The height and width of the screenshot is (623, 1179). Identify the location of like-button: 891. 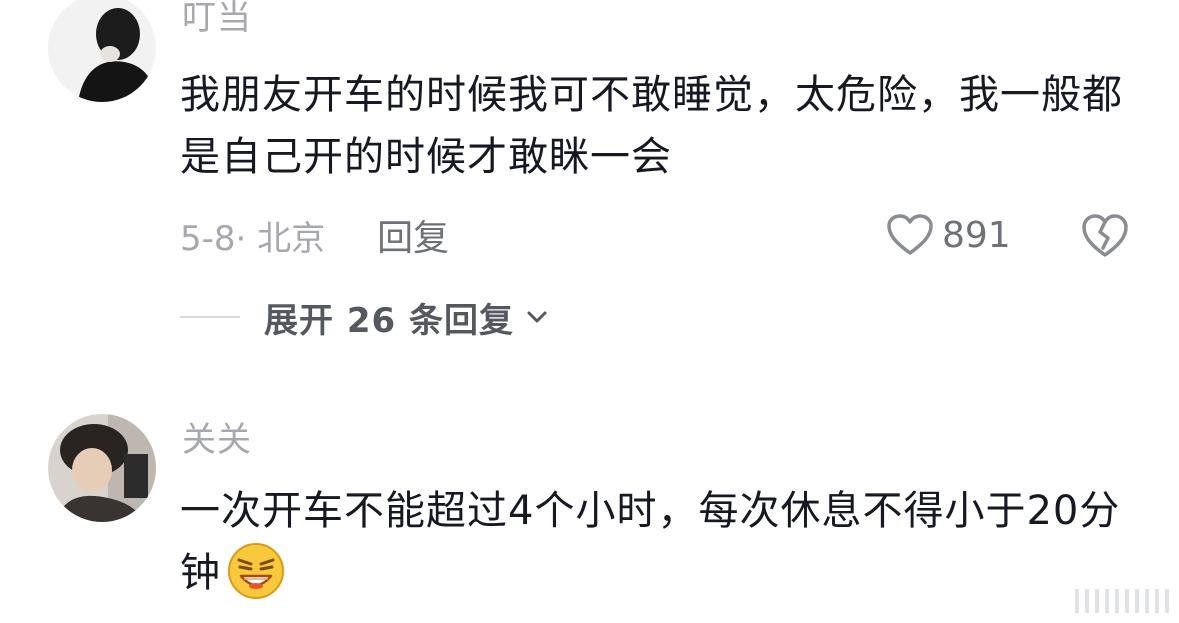
(948, 235).